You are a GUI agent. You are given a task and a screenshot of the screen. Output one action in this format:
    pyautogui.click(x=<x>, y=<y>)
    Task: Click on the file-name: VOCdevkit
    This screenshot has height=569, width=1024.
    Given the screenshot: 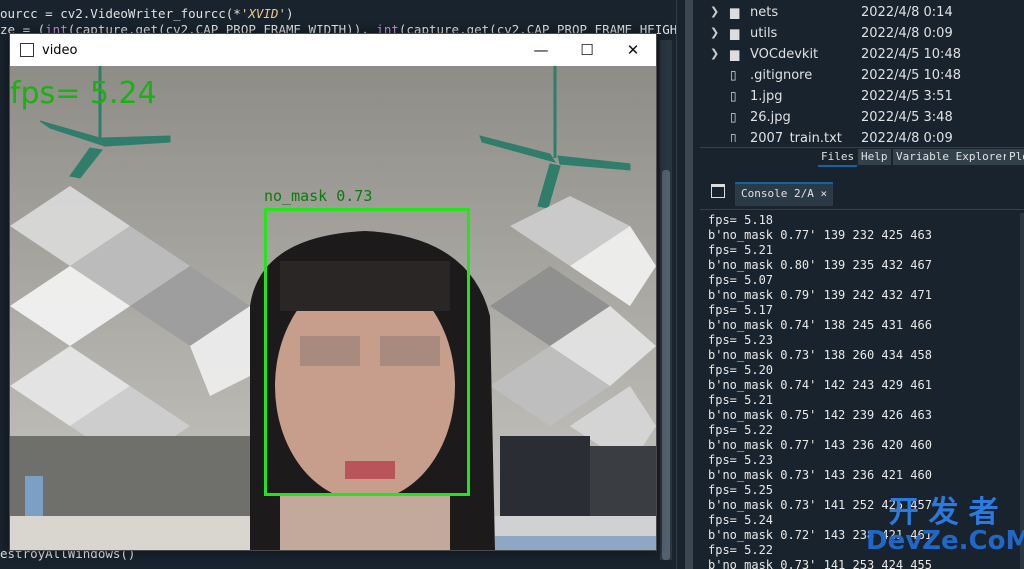 What is the action you would take?
    pyautogui.click(x=784, y=54)
    